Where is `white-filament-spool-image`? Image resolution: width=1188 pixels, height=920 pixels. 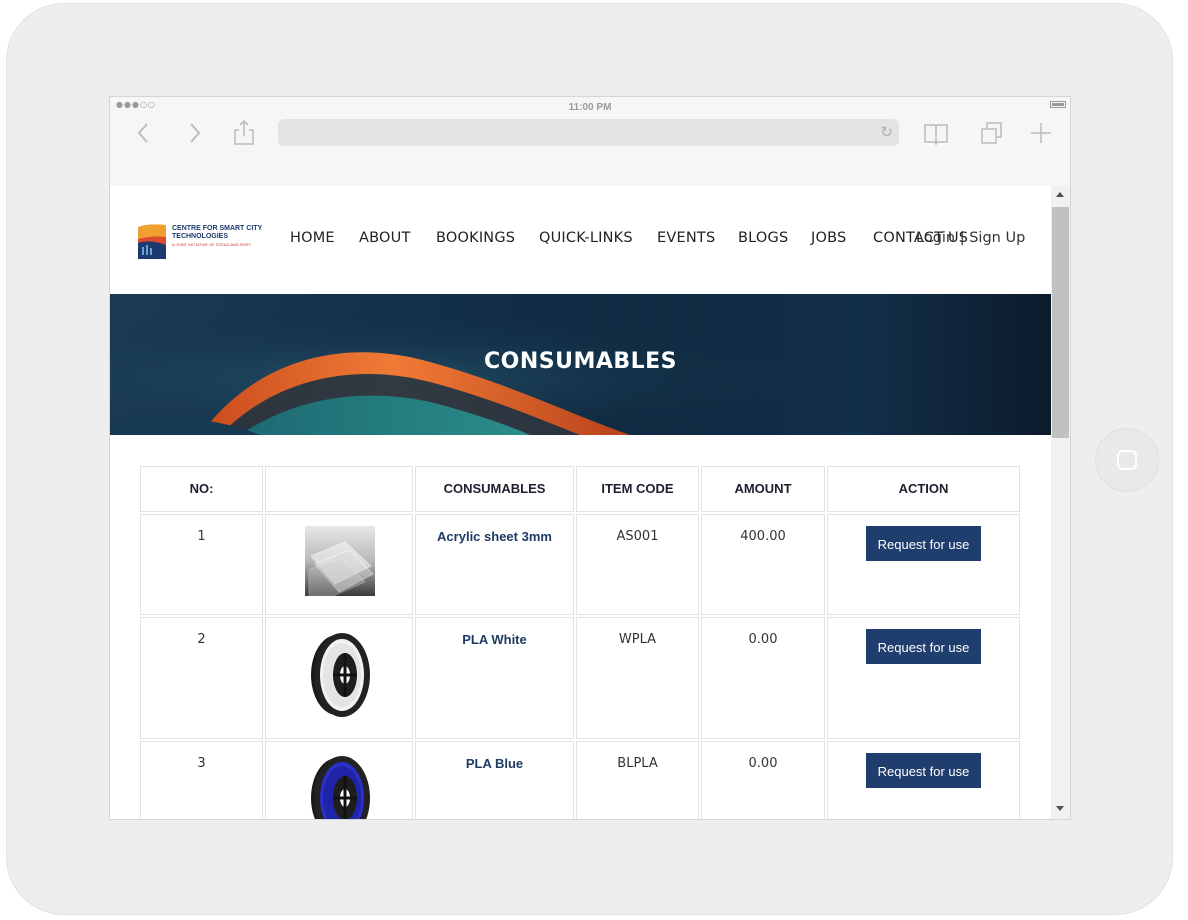
white-filament-spool-image is located at coordinates (340, 675).